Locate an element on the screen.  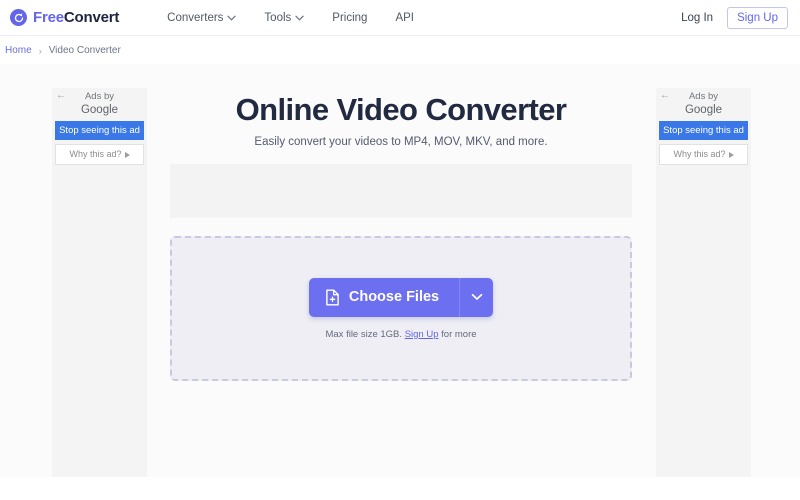
main-nav: Converters Tools Pricing API is located at coordinates (290, 18).